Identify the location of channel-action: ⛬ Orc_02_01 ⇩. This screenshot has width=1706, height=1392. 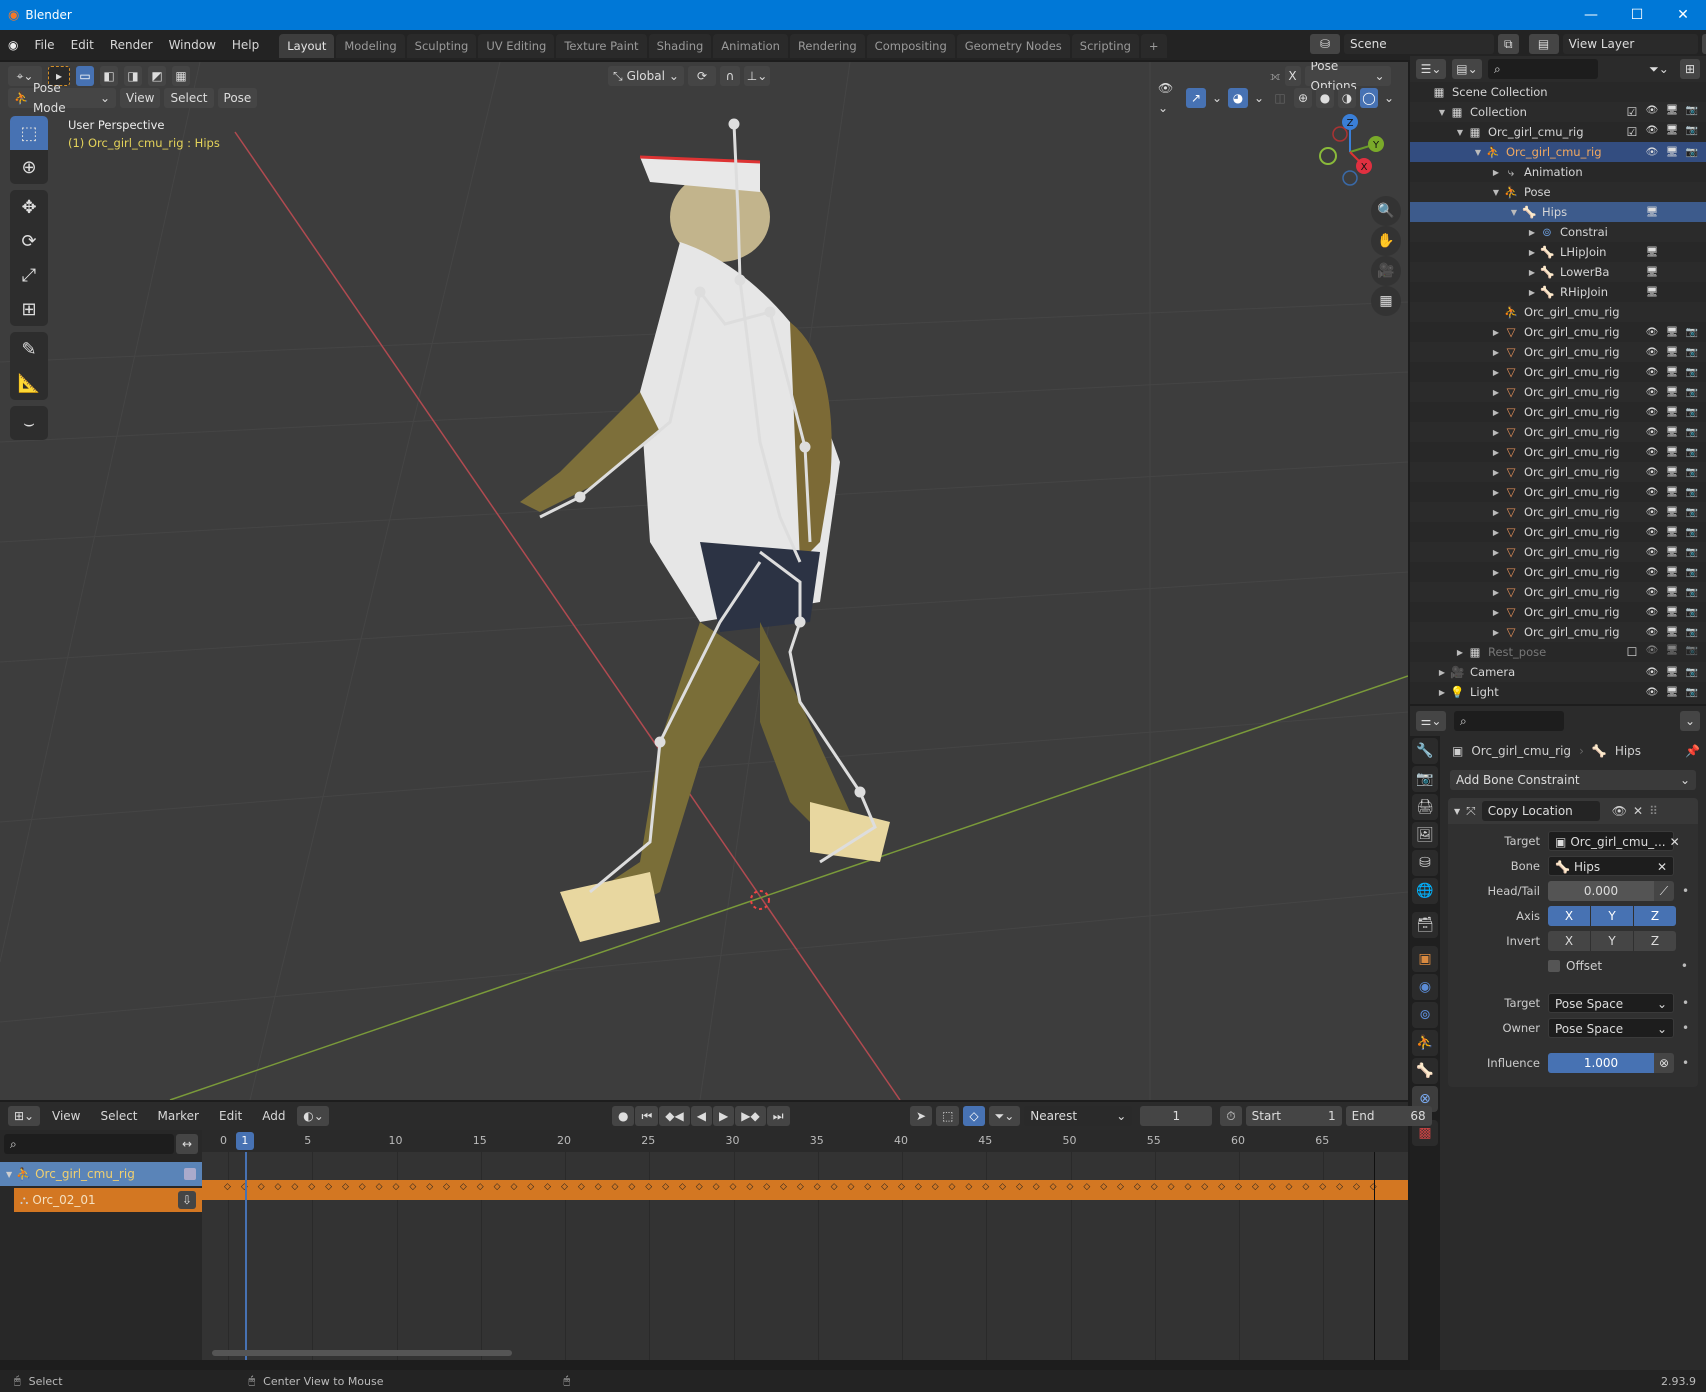
(108, 1200).